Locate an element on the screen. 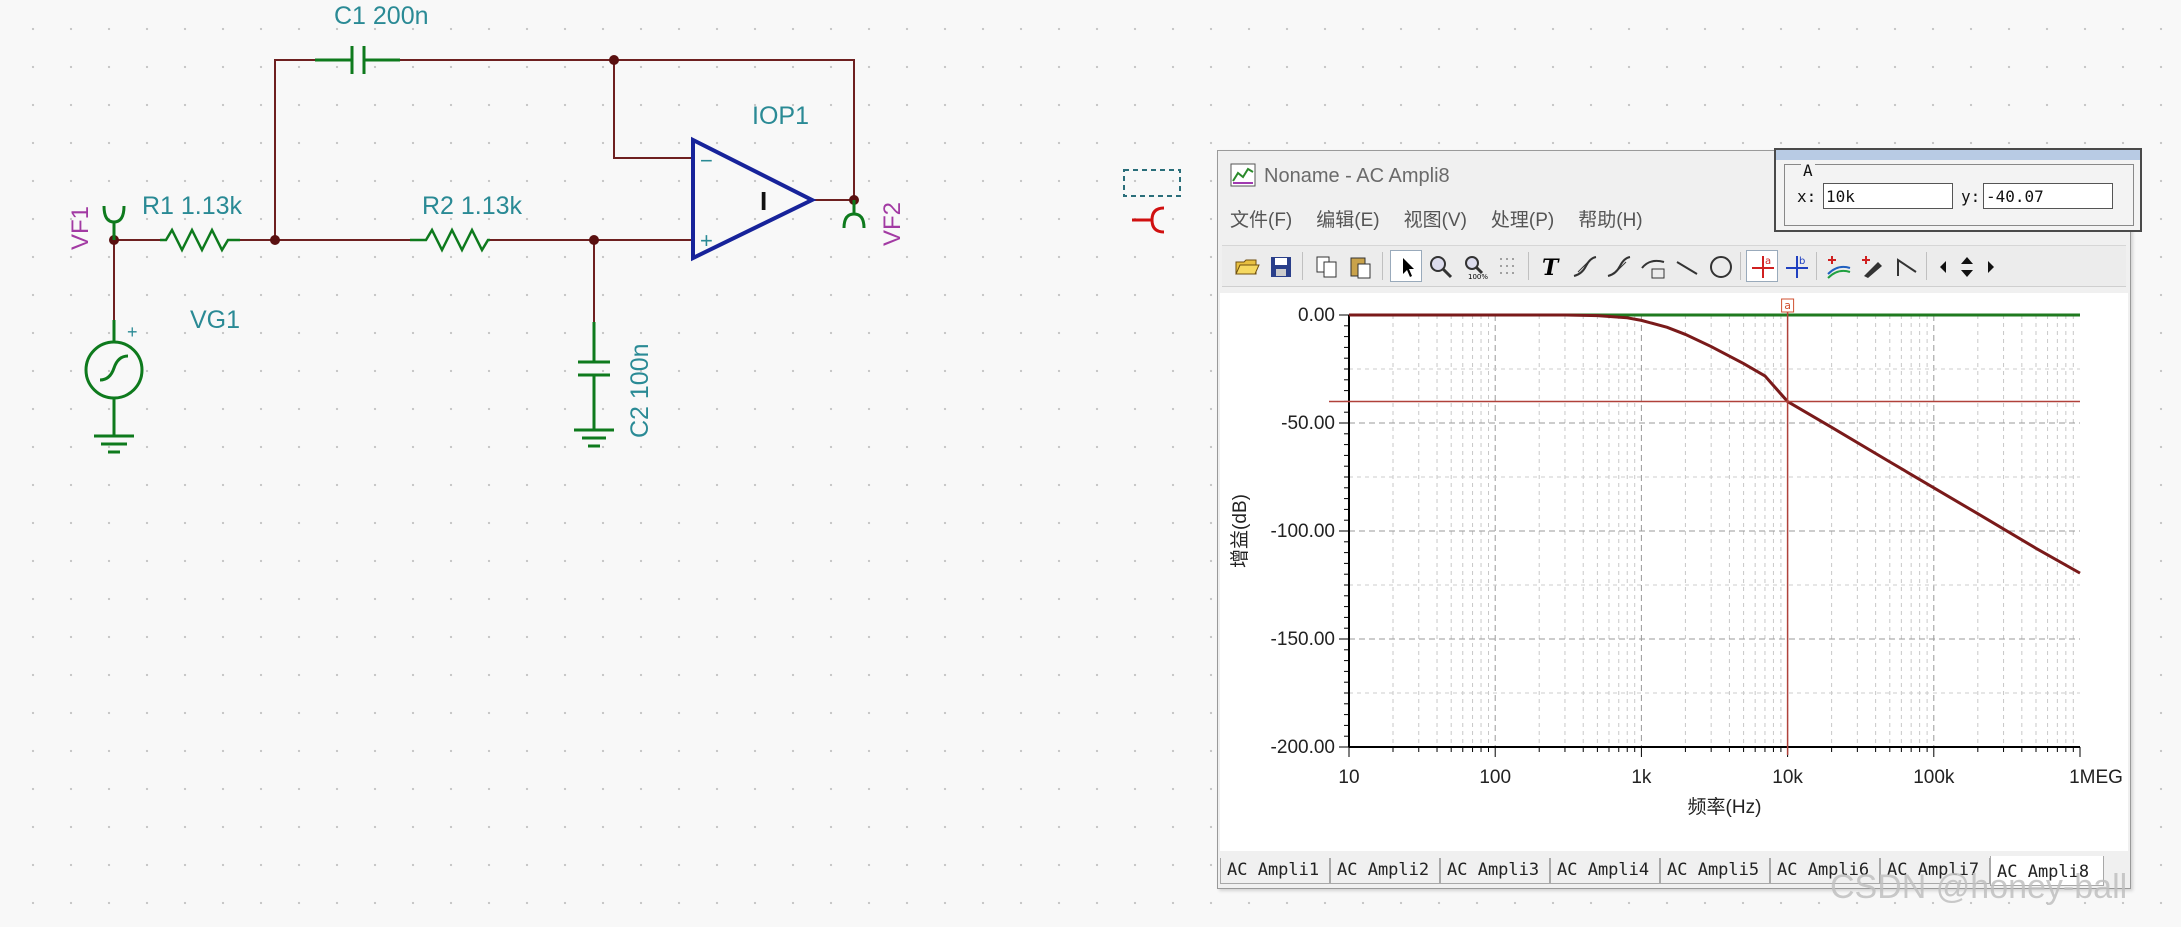 Image resolution: width=2181 pixels, height=927 pixels. save-button is located at coordinates (1280, 266).